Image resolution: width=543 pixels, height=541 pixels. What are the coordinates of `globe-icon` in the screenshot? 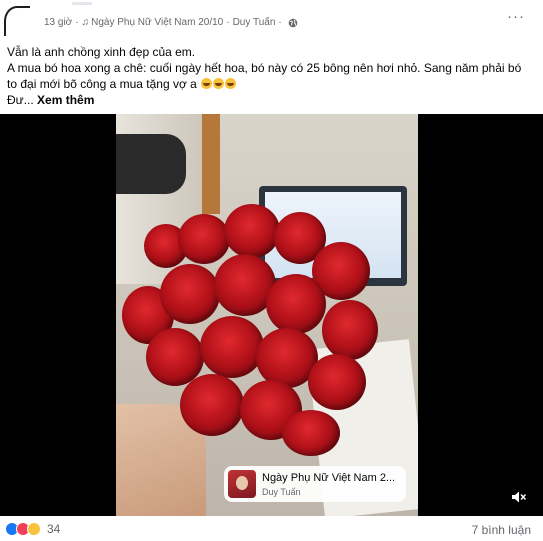 It's located at (293, 23).